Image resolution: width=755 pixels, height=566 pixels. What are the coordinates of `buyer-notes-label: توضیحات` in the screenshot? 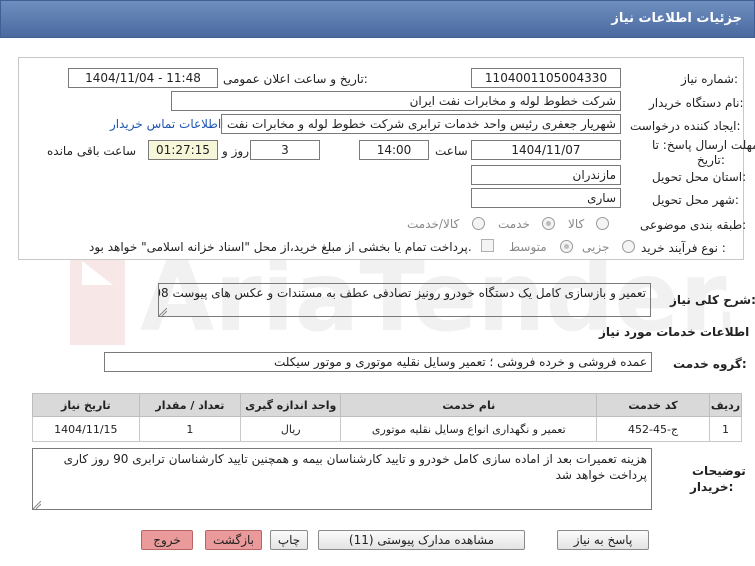 It's located at (719, 471).